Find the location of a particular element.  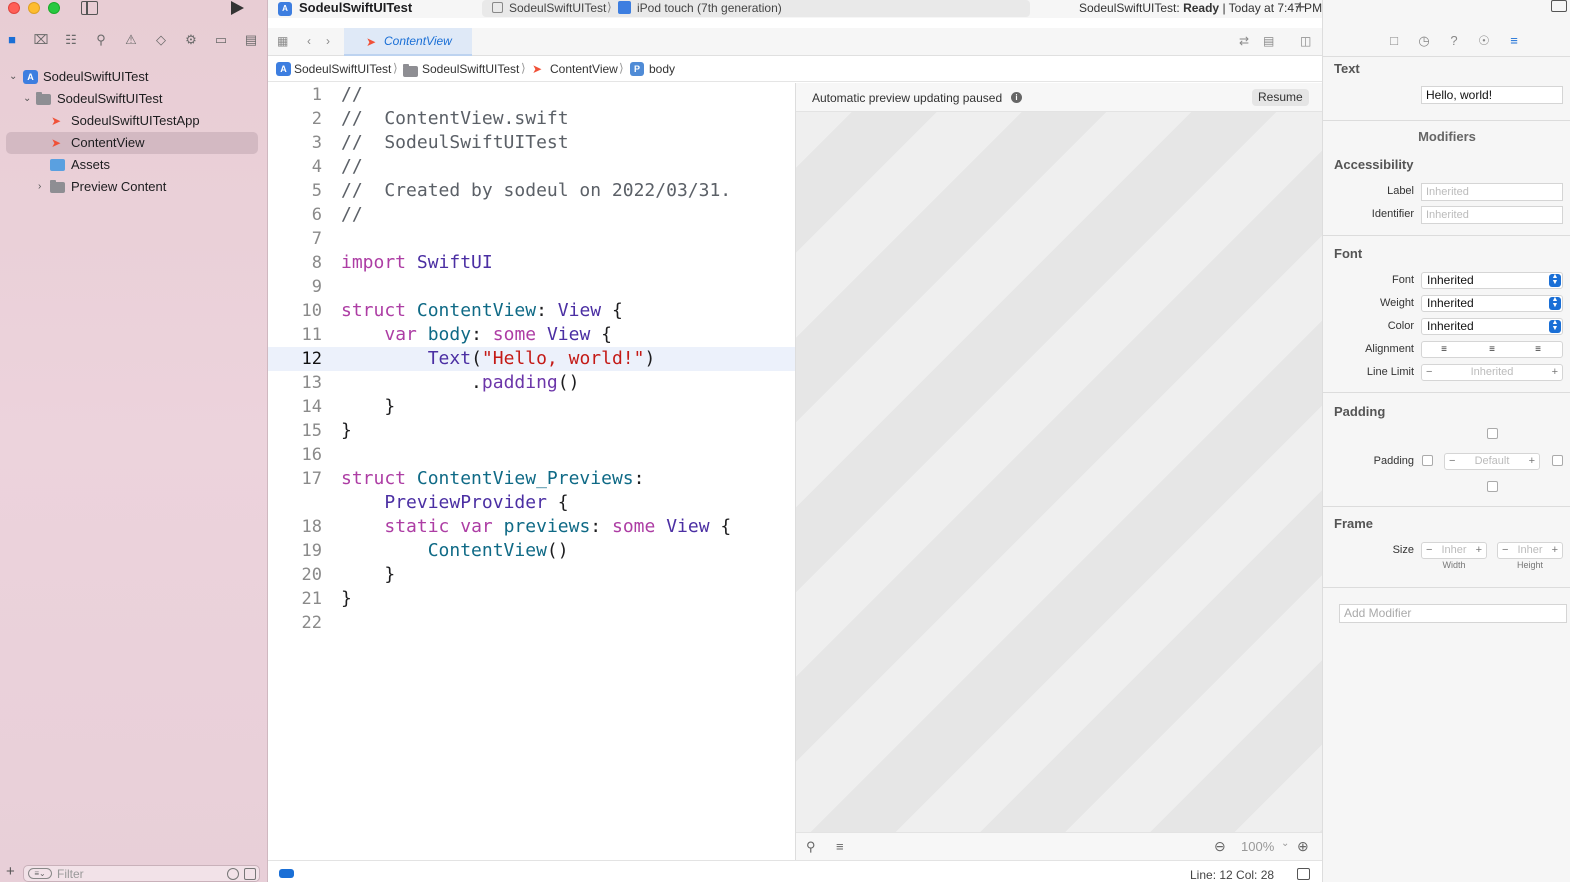

code-line: 5 // Created by sodeul on 2022/03/31. is located at coordinates (531, 191).